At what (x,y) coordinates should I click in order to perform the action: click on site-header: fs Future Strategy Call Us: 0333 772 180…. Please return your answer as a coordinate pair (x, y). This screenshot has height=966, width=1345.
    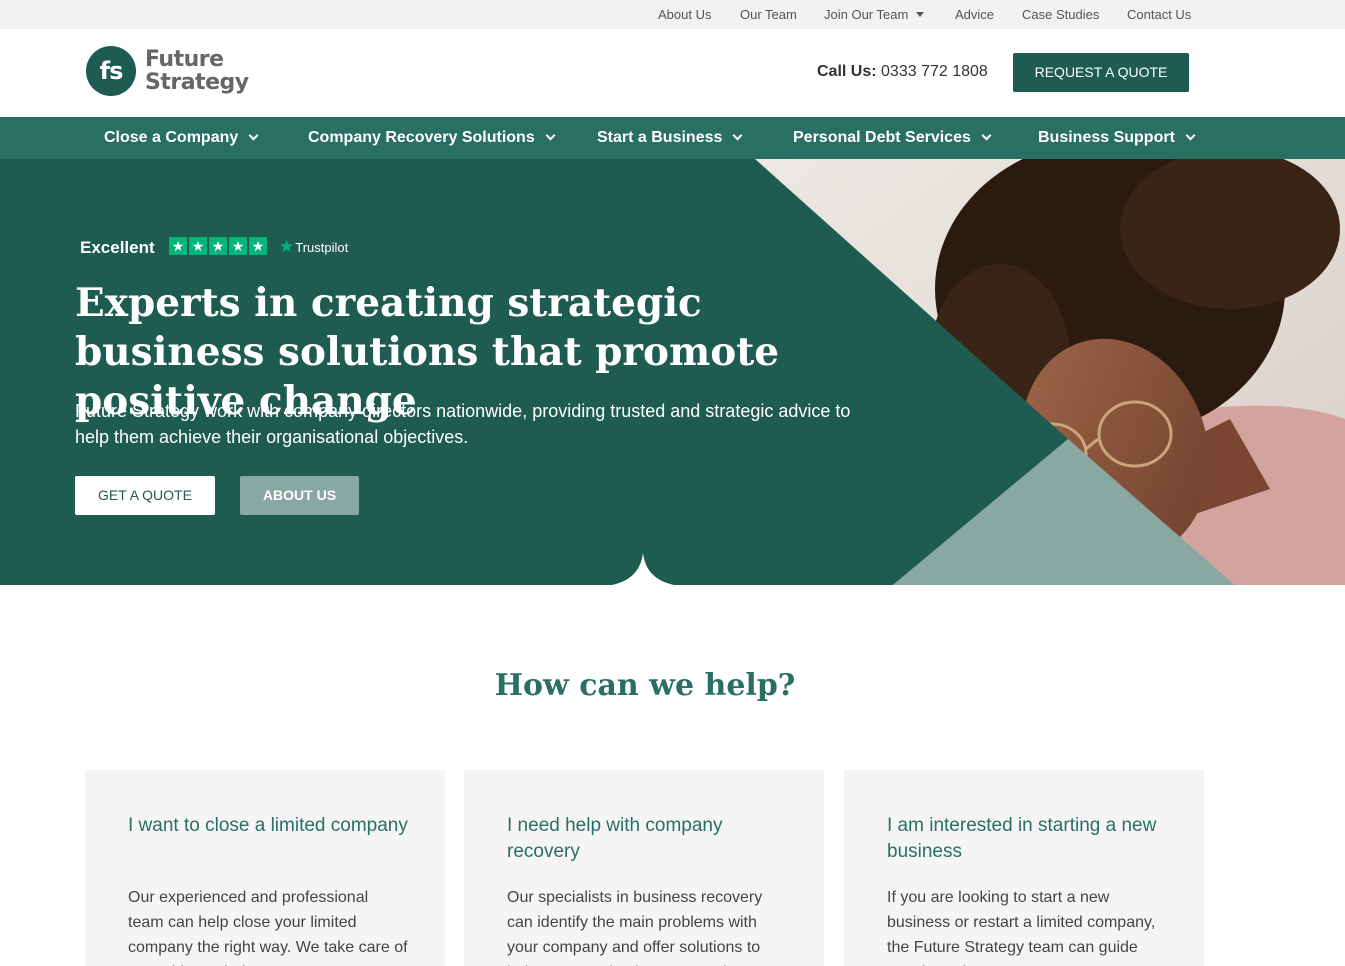
    Looking at the image, I should click on (672, 73).